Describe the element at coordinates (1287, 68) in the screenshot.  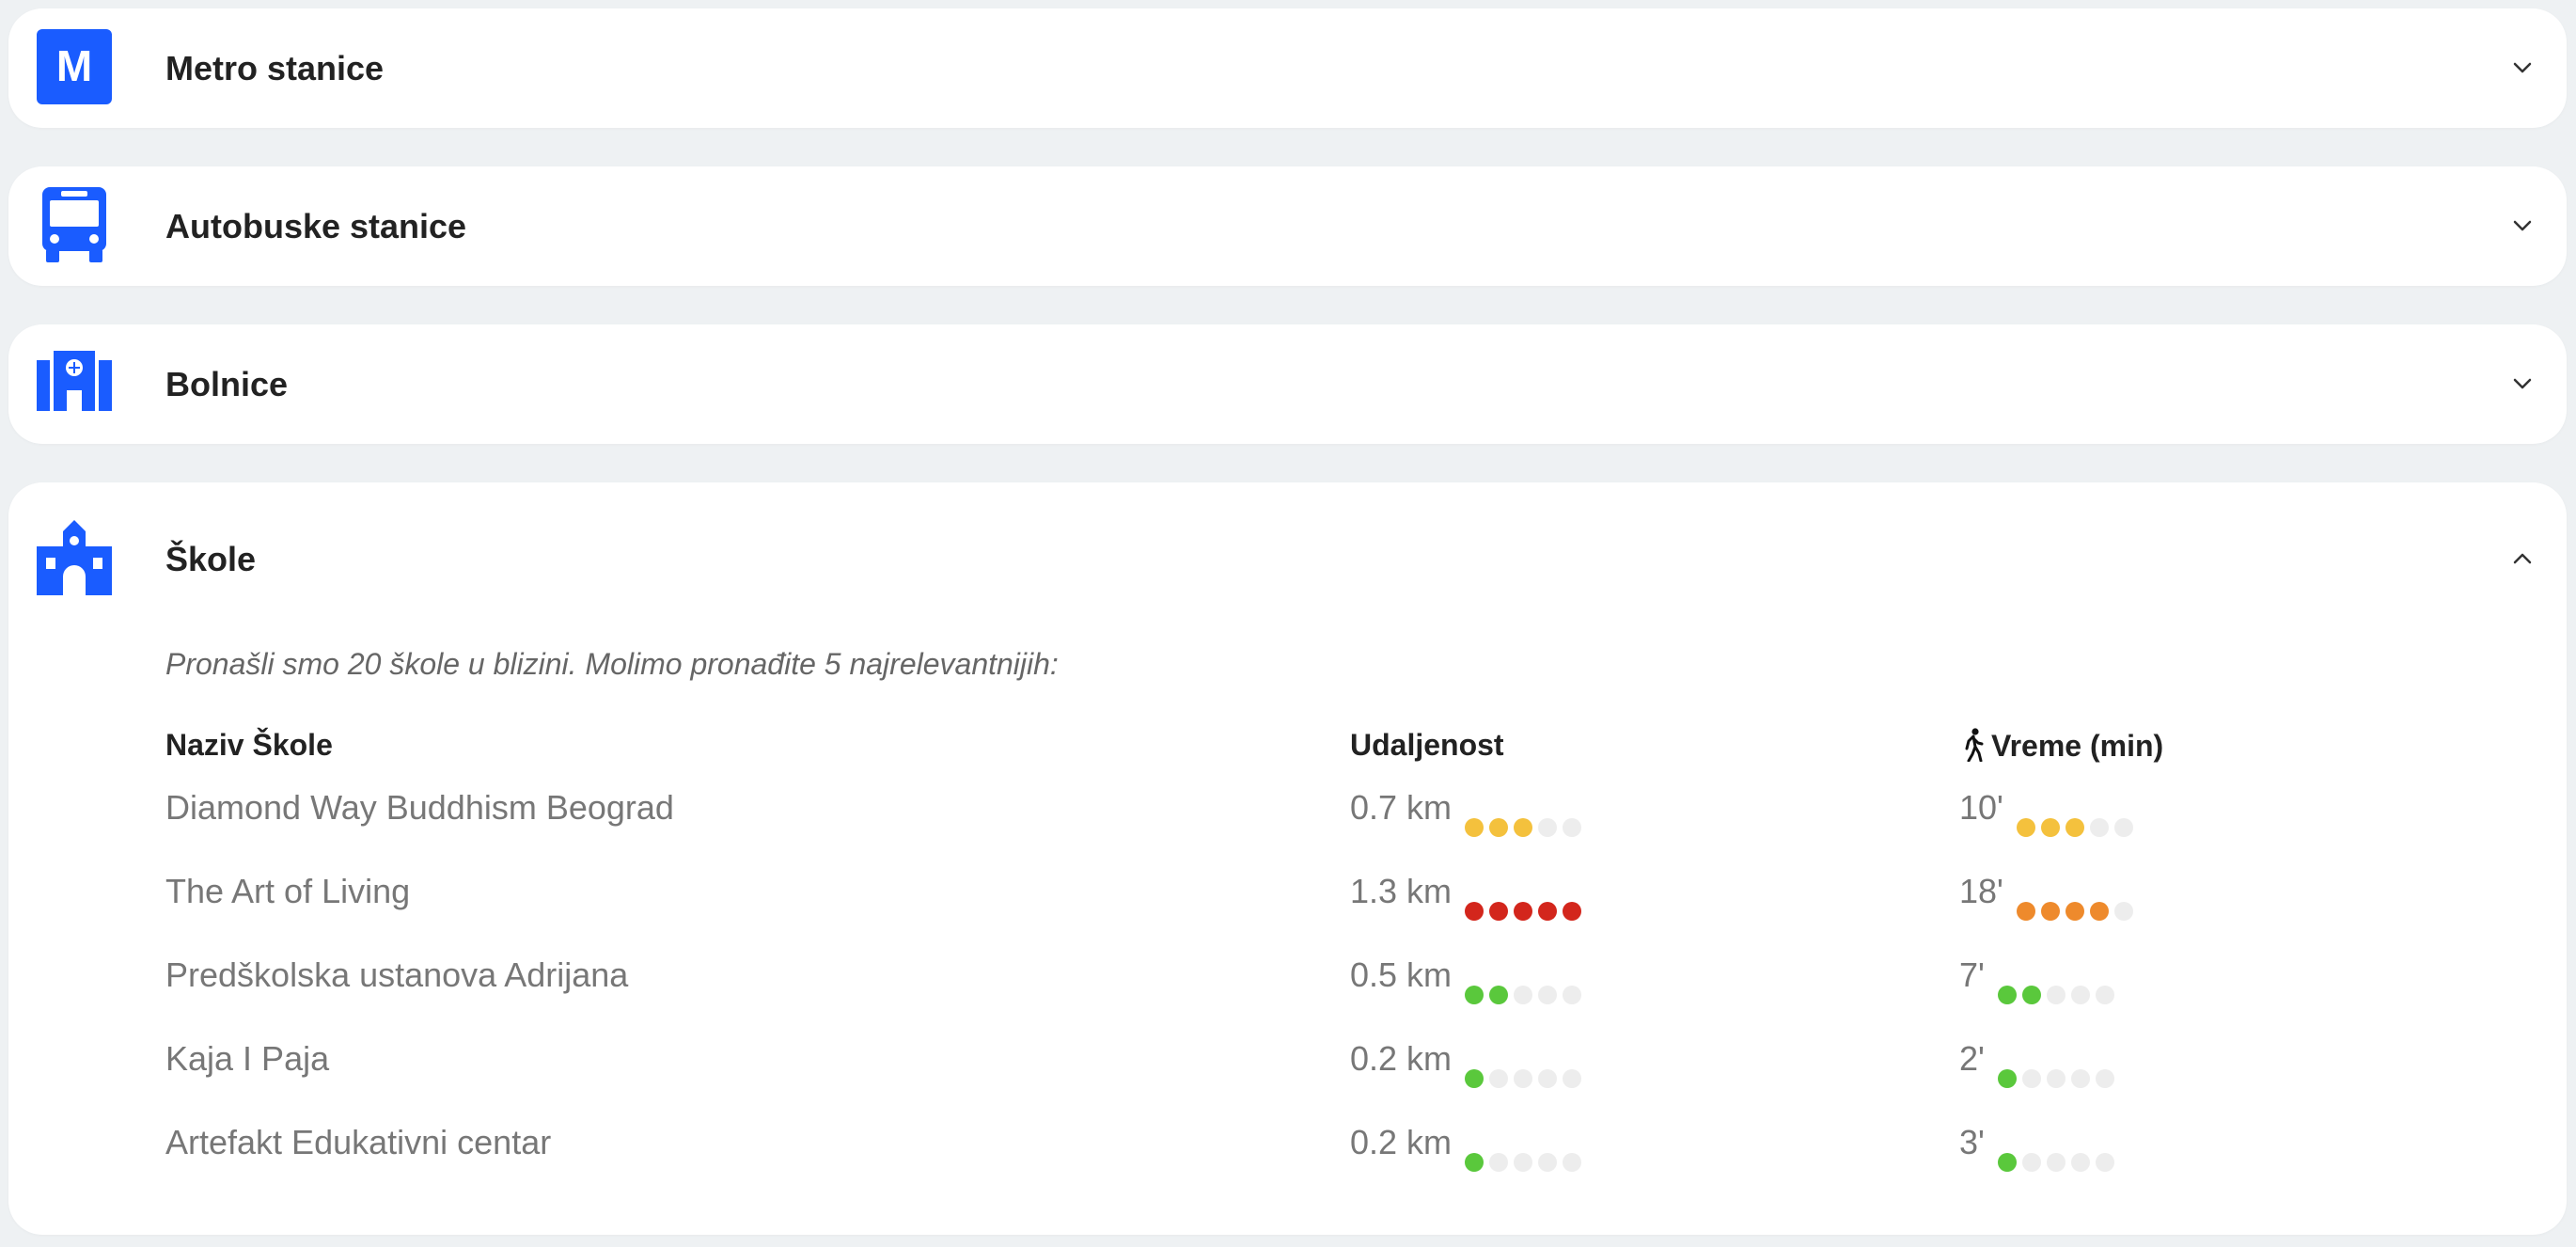
I see `section-metro-header: M Metro stanice` at that location.